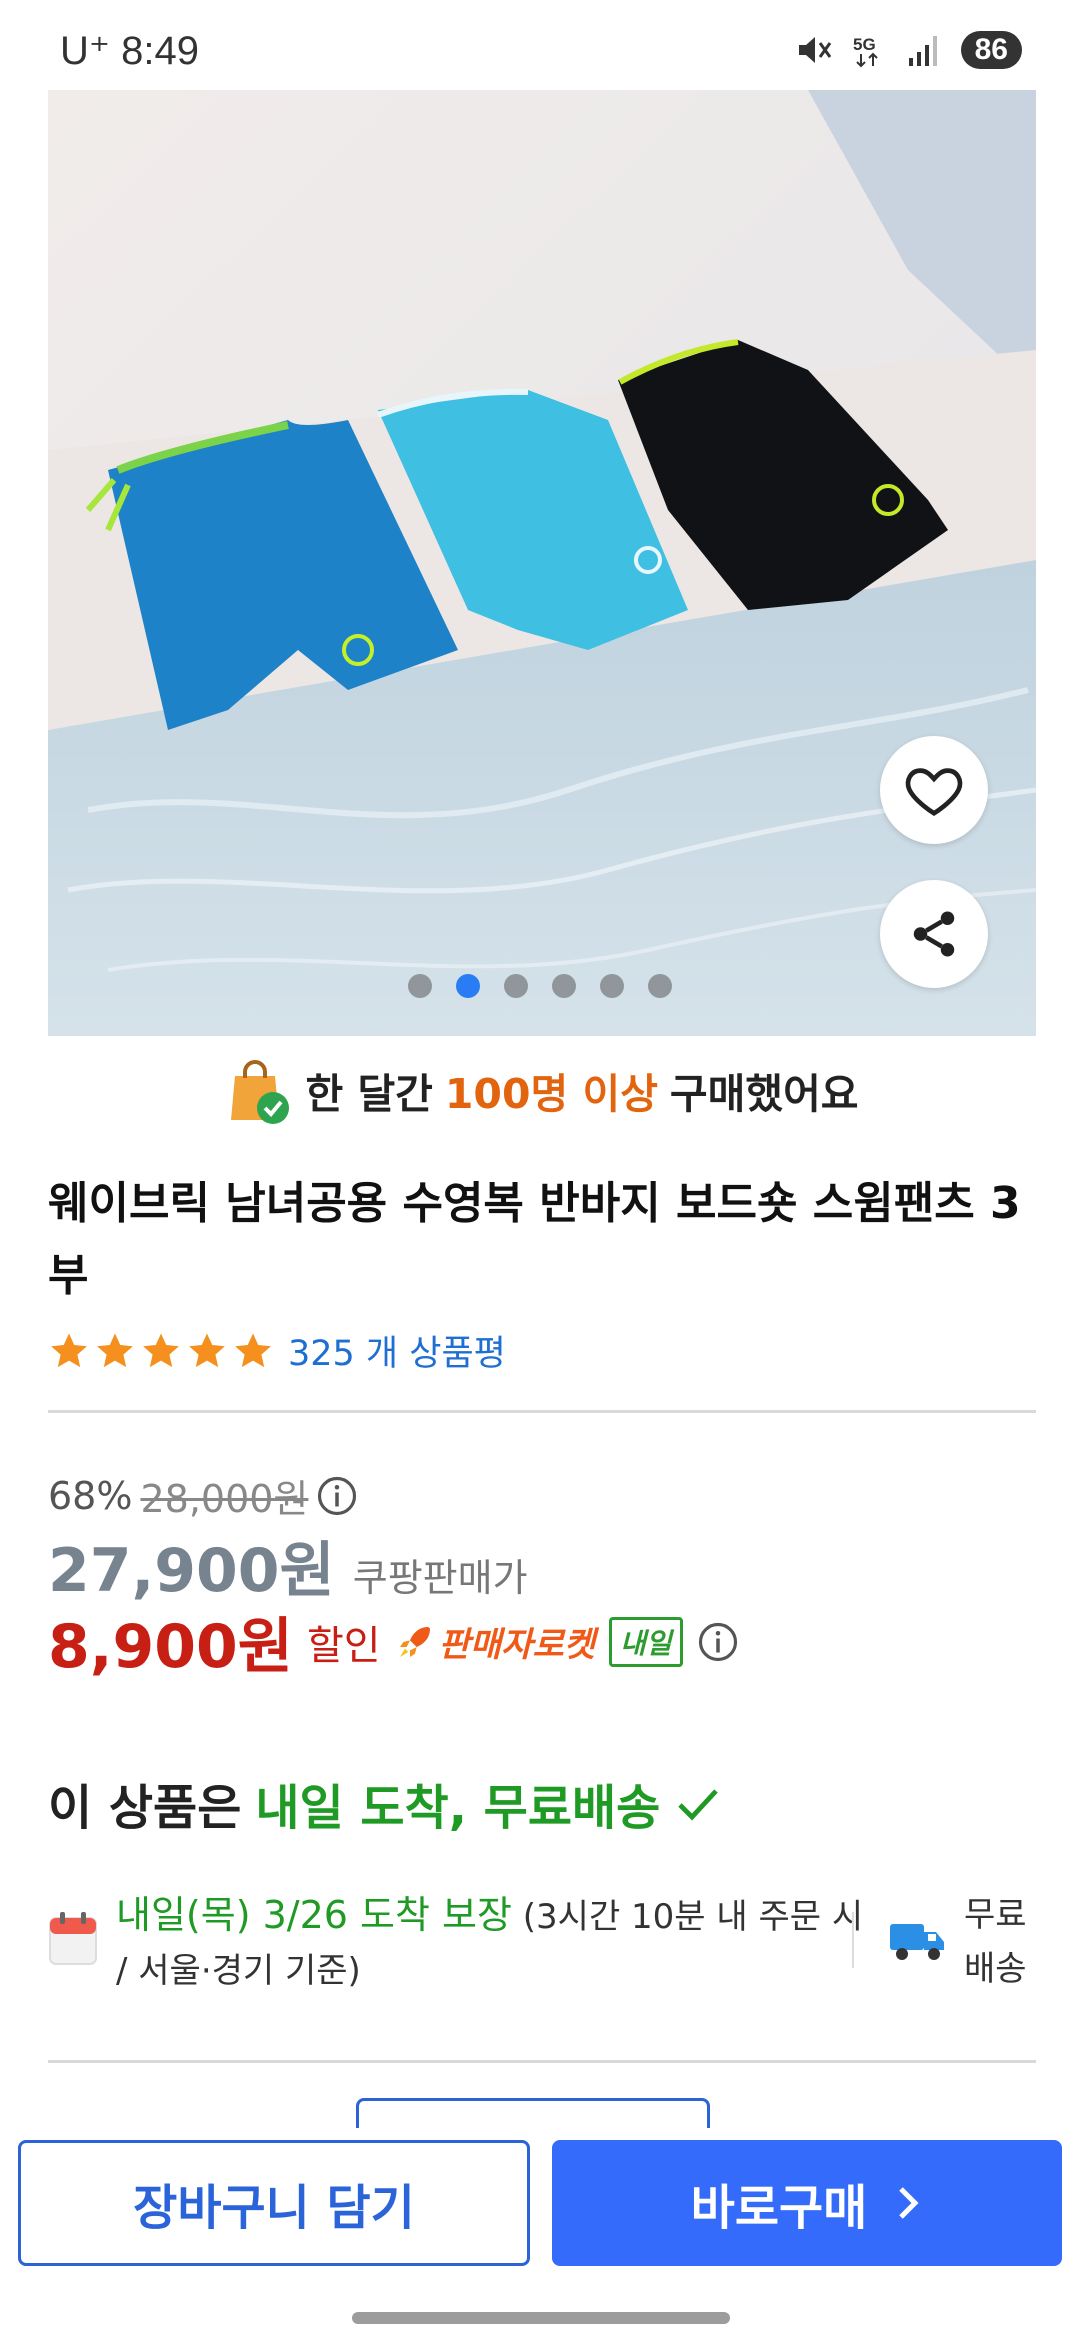  I want to click on vertical-divider, so click(853, 1940).